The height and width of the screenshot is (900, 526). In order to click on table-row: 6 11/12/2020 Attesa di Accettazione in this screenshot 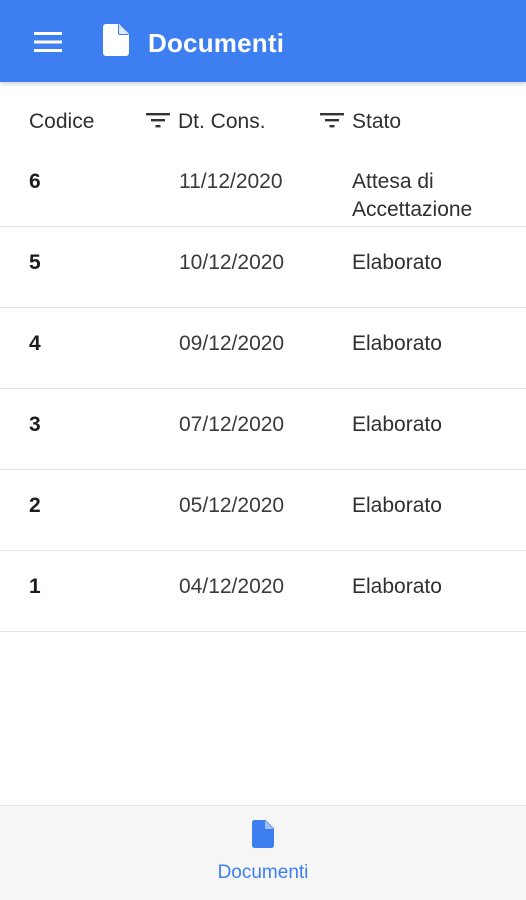, I will do `click(263, 186)`.